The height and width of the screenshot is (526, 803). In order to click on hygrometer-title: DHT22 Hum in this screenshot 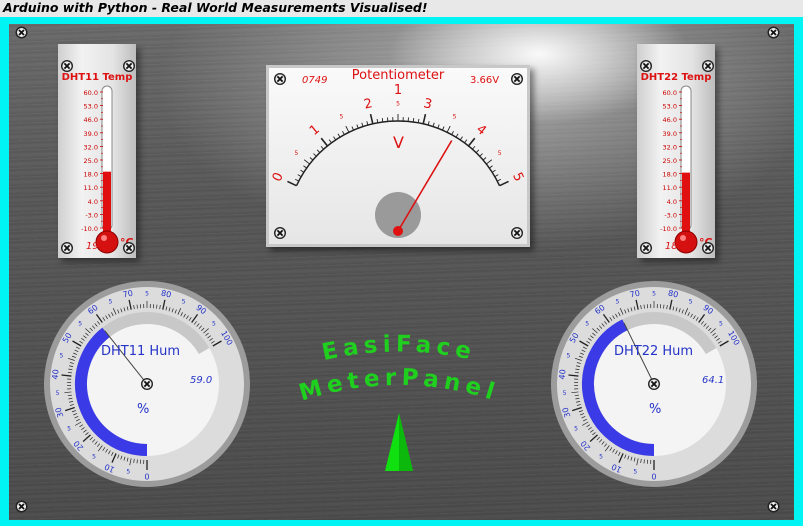, I will do `click(654, 351)`.